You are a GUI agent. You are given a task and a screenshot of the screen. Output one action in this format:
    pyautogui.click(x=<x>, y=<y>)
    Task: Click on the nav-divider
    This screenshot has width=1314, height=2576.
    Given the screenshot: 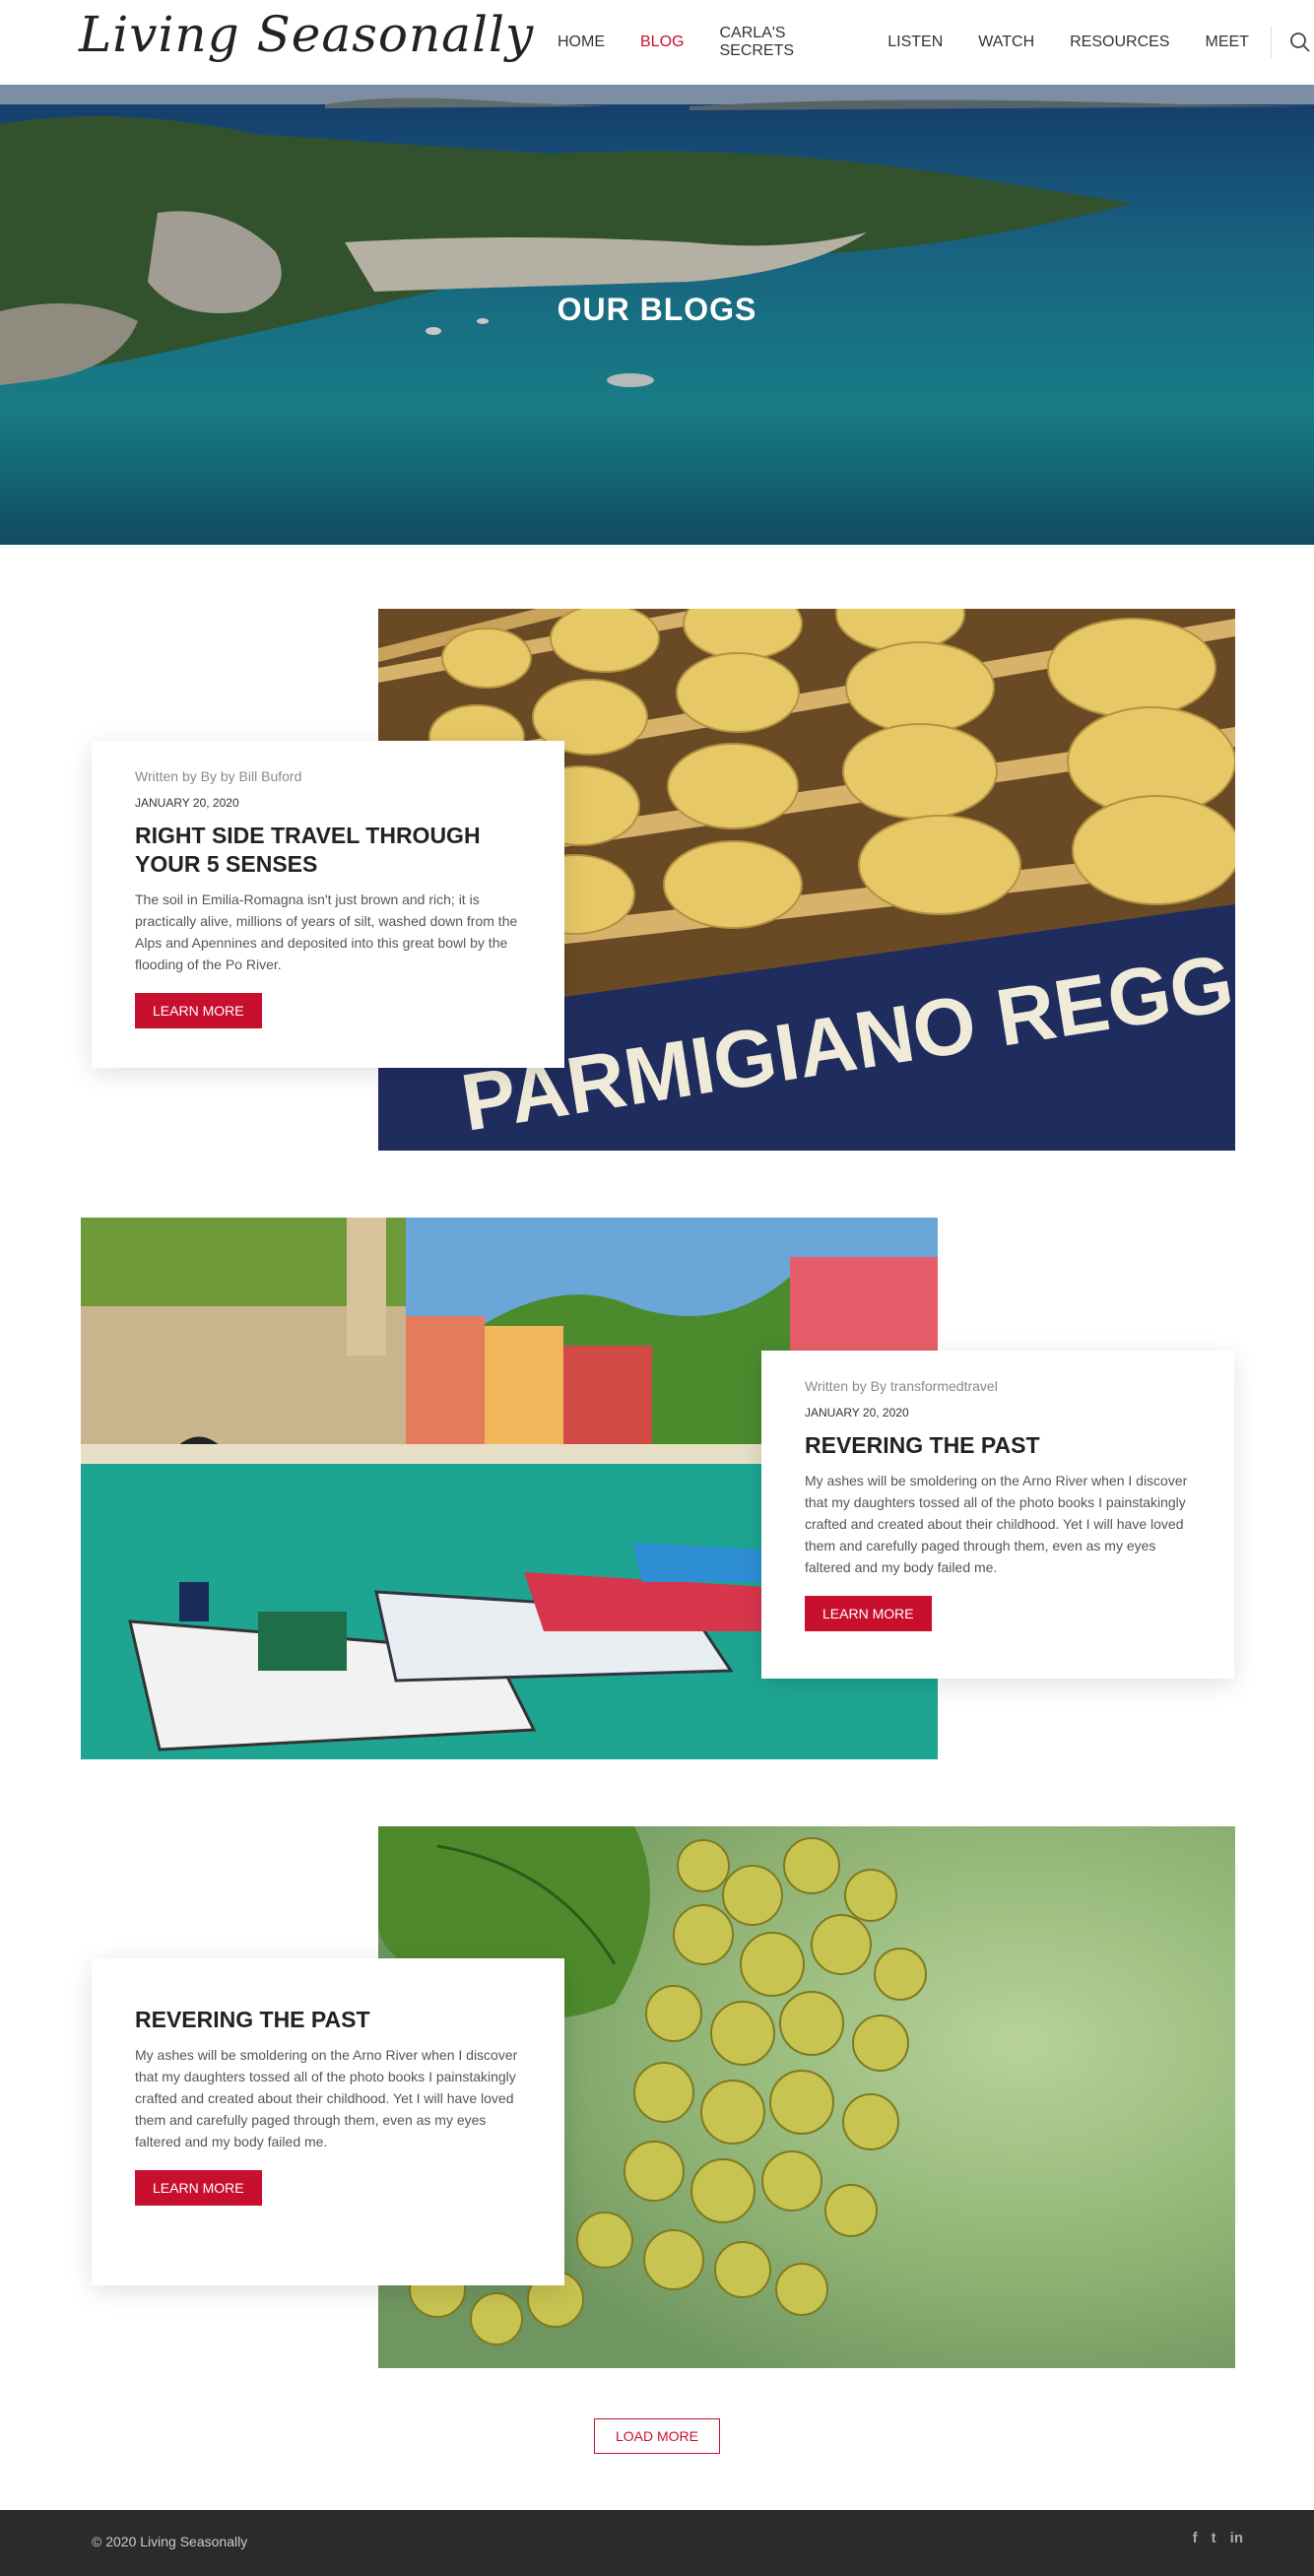 What is the action you would take?
    pyautogui.click(x=1271, y=43)
    